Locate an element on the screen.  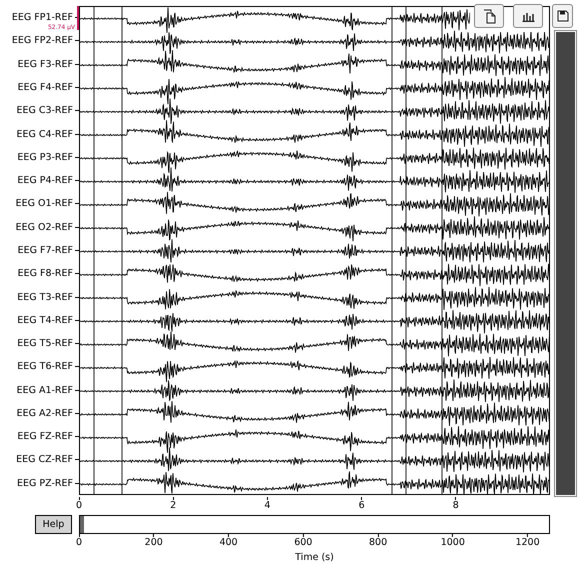
channel-label: EEG F4-REF is located at coordinates (45, 87).